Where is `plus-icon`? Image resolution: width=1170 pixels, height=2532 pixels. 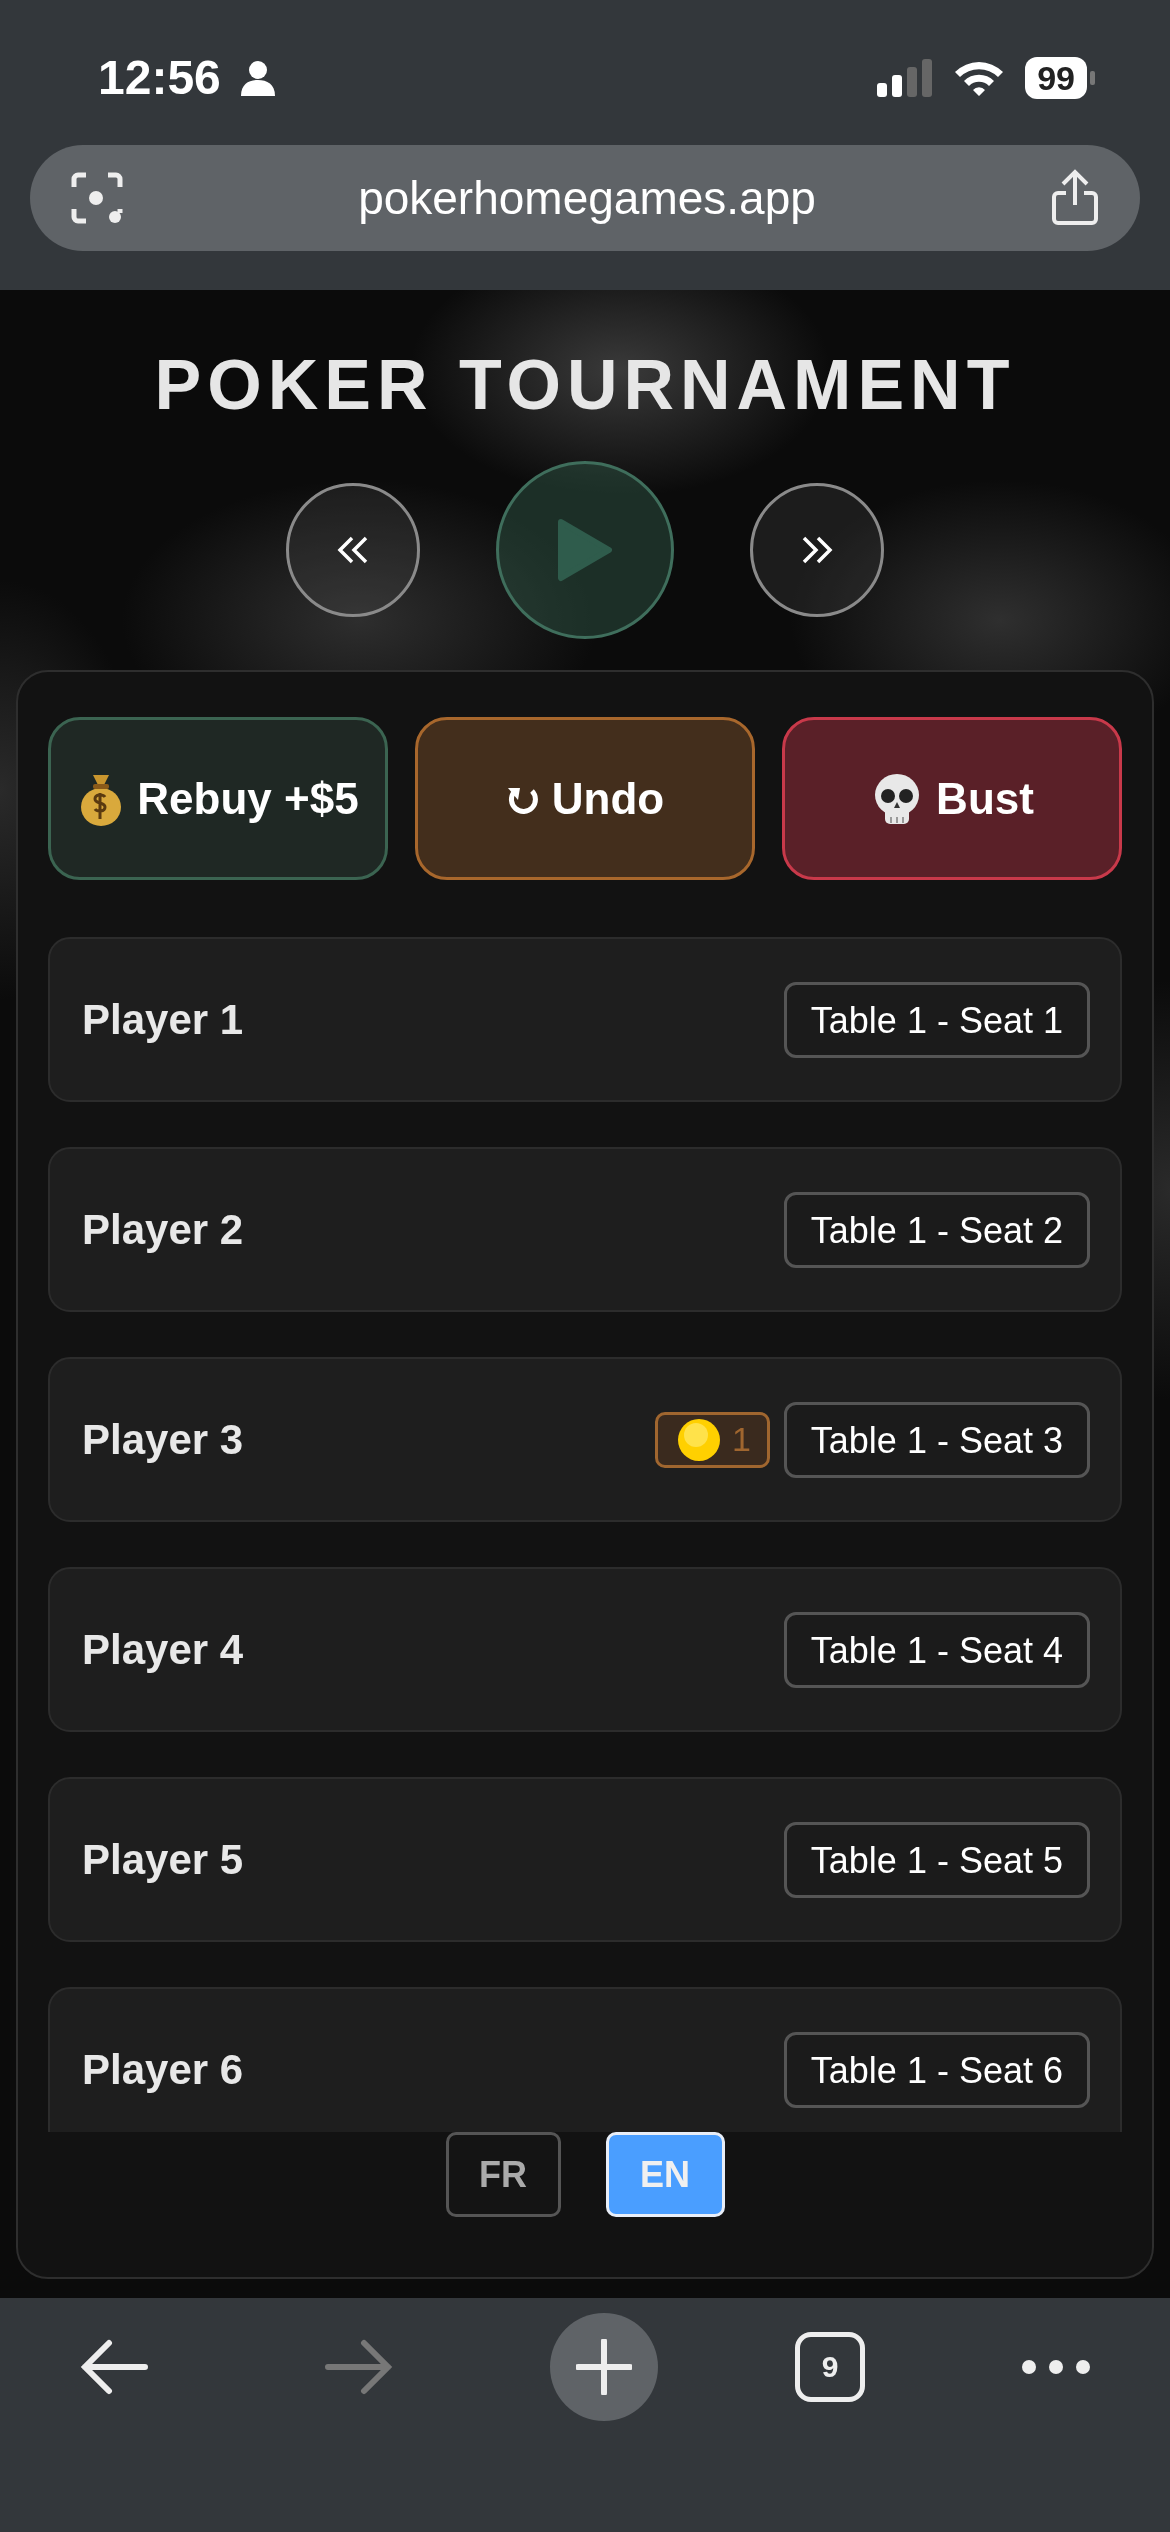 plus-icon is located at coordinates (604, 2367).